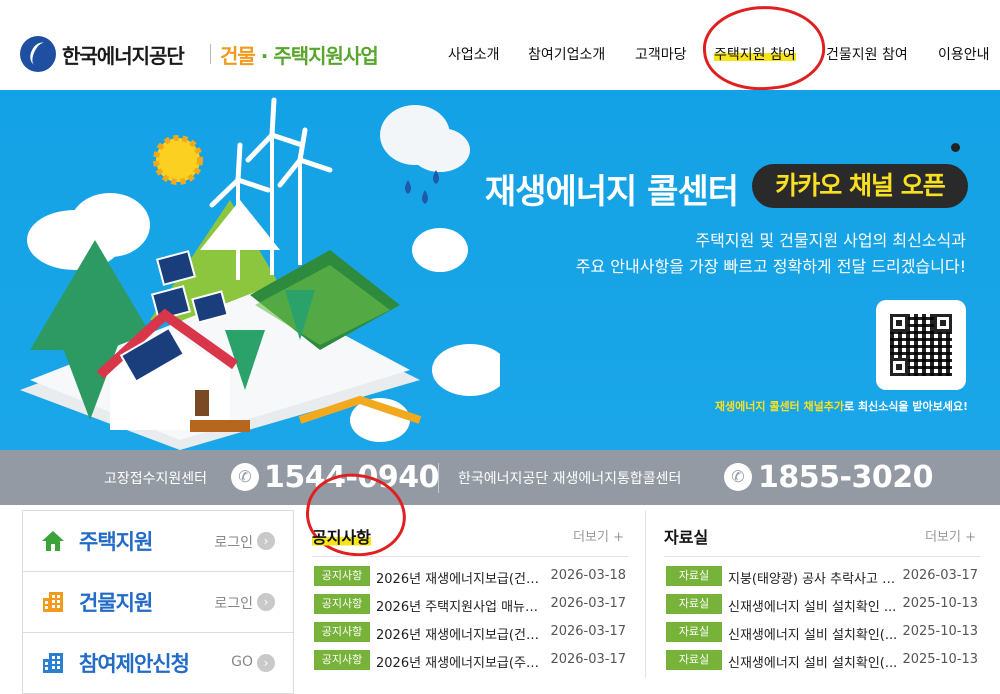 The height and width of the screenshot is (694, 1000). What do you see at coordinates (116, 542) in the screenshot?
I see `quick-link-title: 주택지원` at bounding box center [116, 542].